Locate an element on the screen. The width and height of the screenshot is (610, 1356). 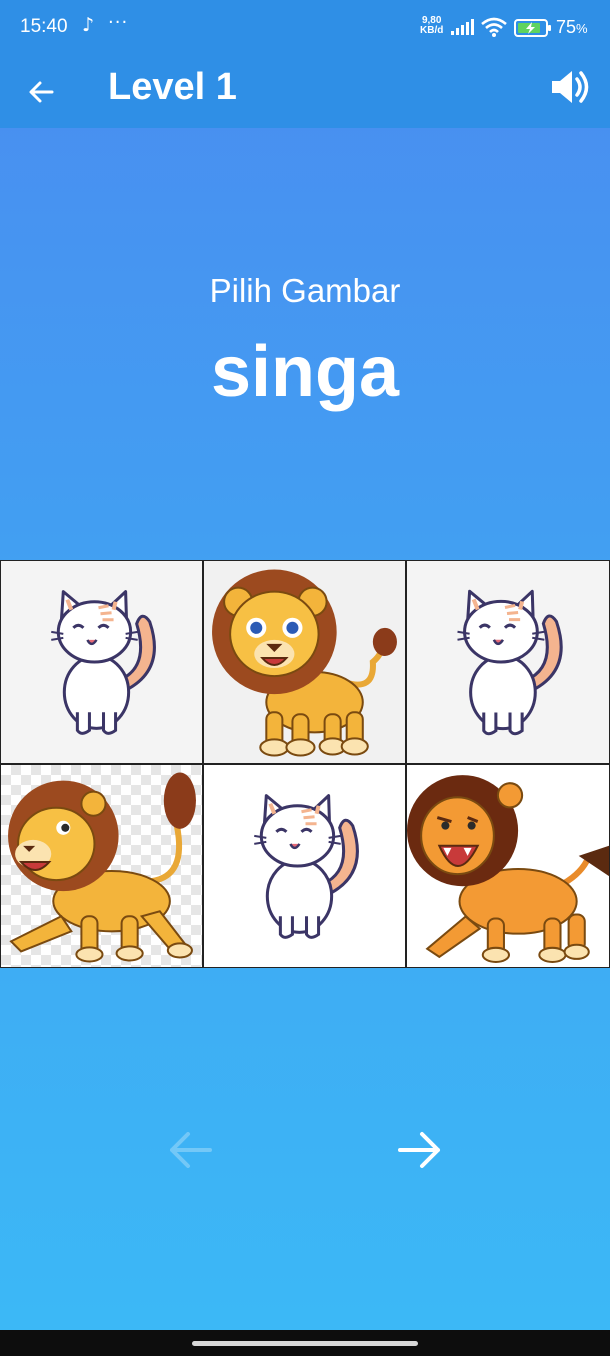
signal-icon is located at coordinates (462, 27).